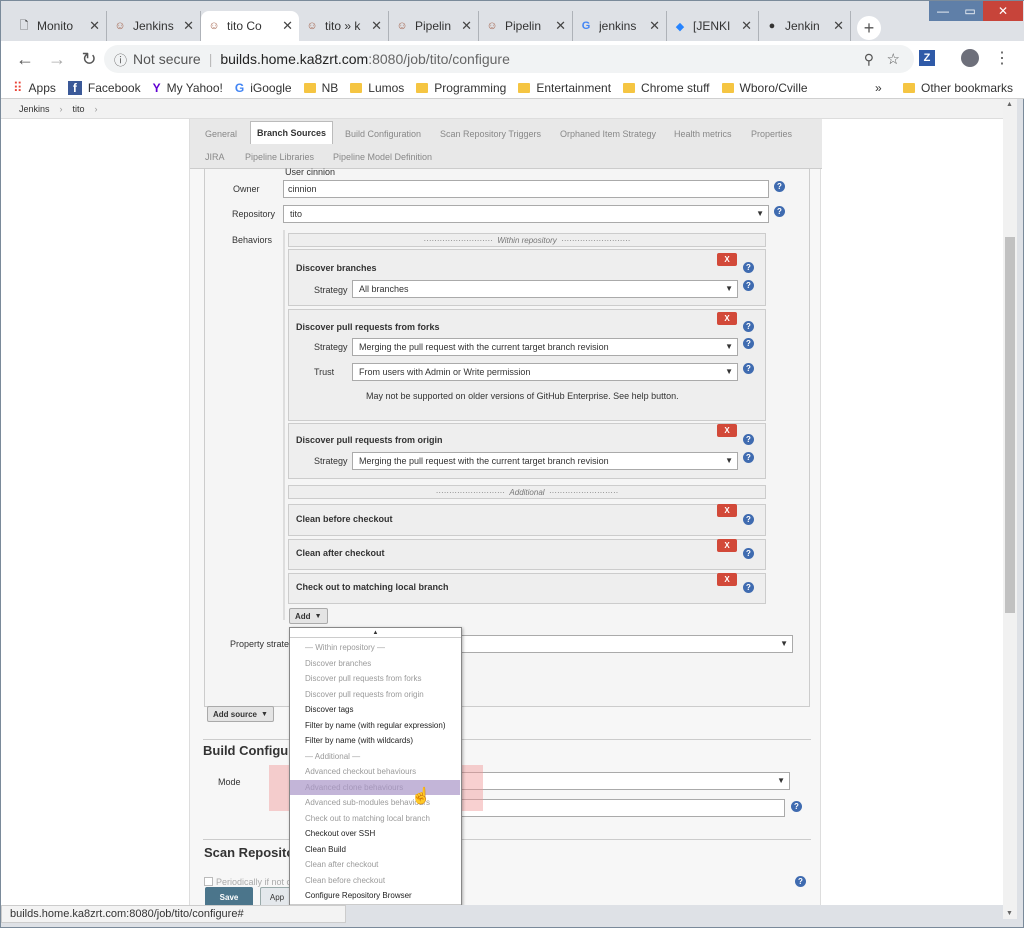 Image resolution: width=1024 pixels, height=928 pixels. What do you see at coordinates (188, 88) in the screenshot?
I see `bookmark-item: Y My Yahoo!` at bounding box center [188, 88].